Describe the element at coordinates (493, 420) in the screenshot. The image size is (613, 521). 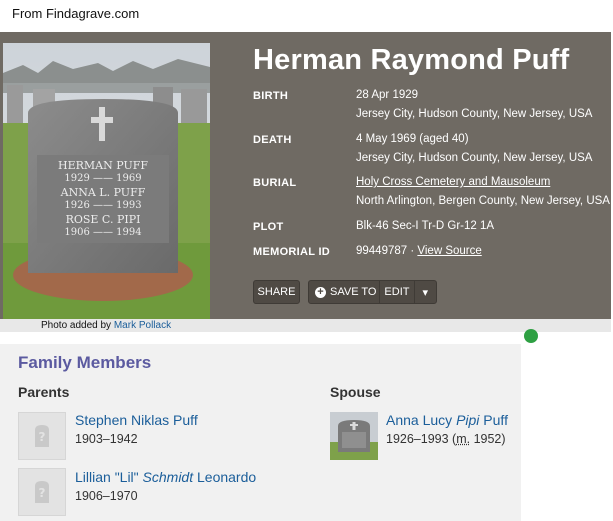
I see `spouse-last: Puff` at that location.